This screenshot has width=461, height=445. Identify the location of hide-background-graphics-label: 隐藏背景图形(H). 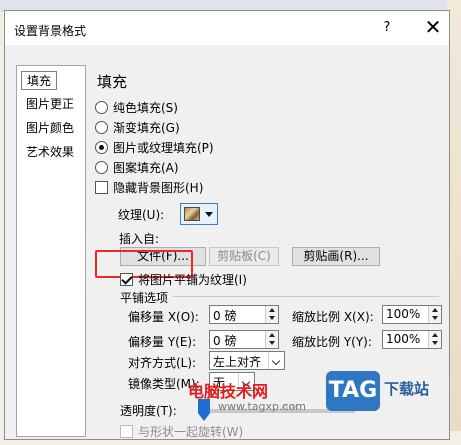
(158, 187).